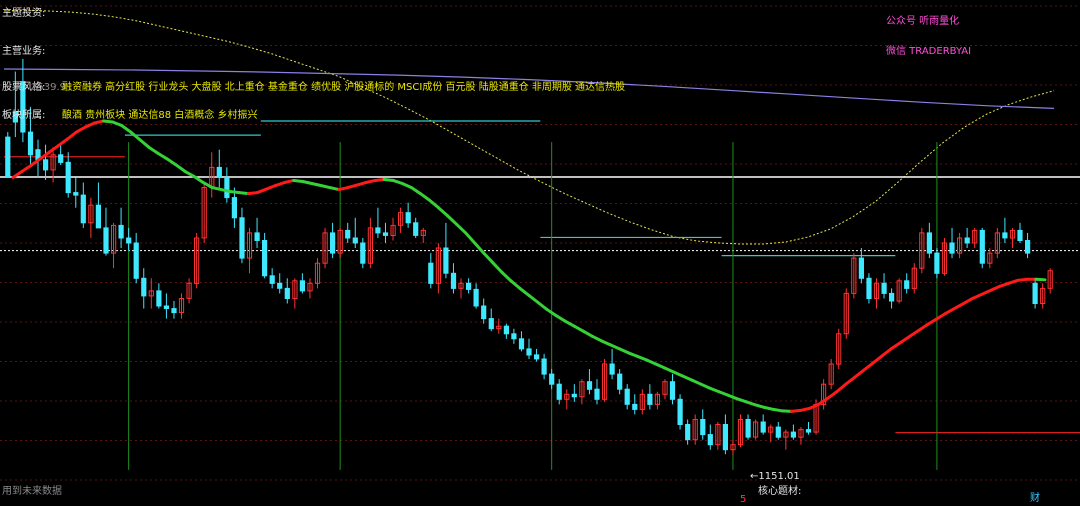 The image size is (1080, 506). What do you see at coordinates (779, 476) in the screenshot?
I see `low-price-value: 1151.01` at bounding box center [779, 476].